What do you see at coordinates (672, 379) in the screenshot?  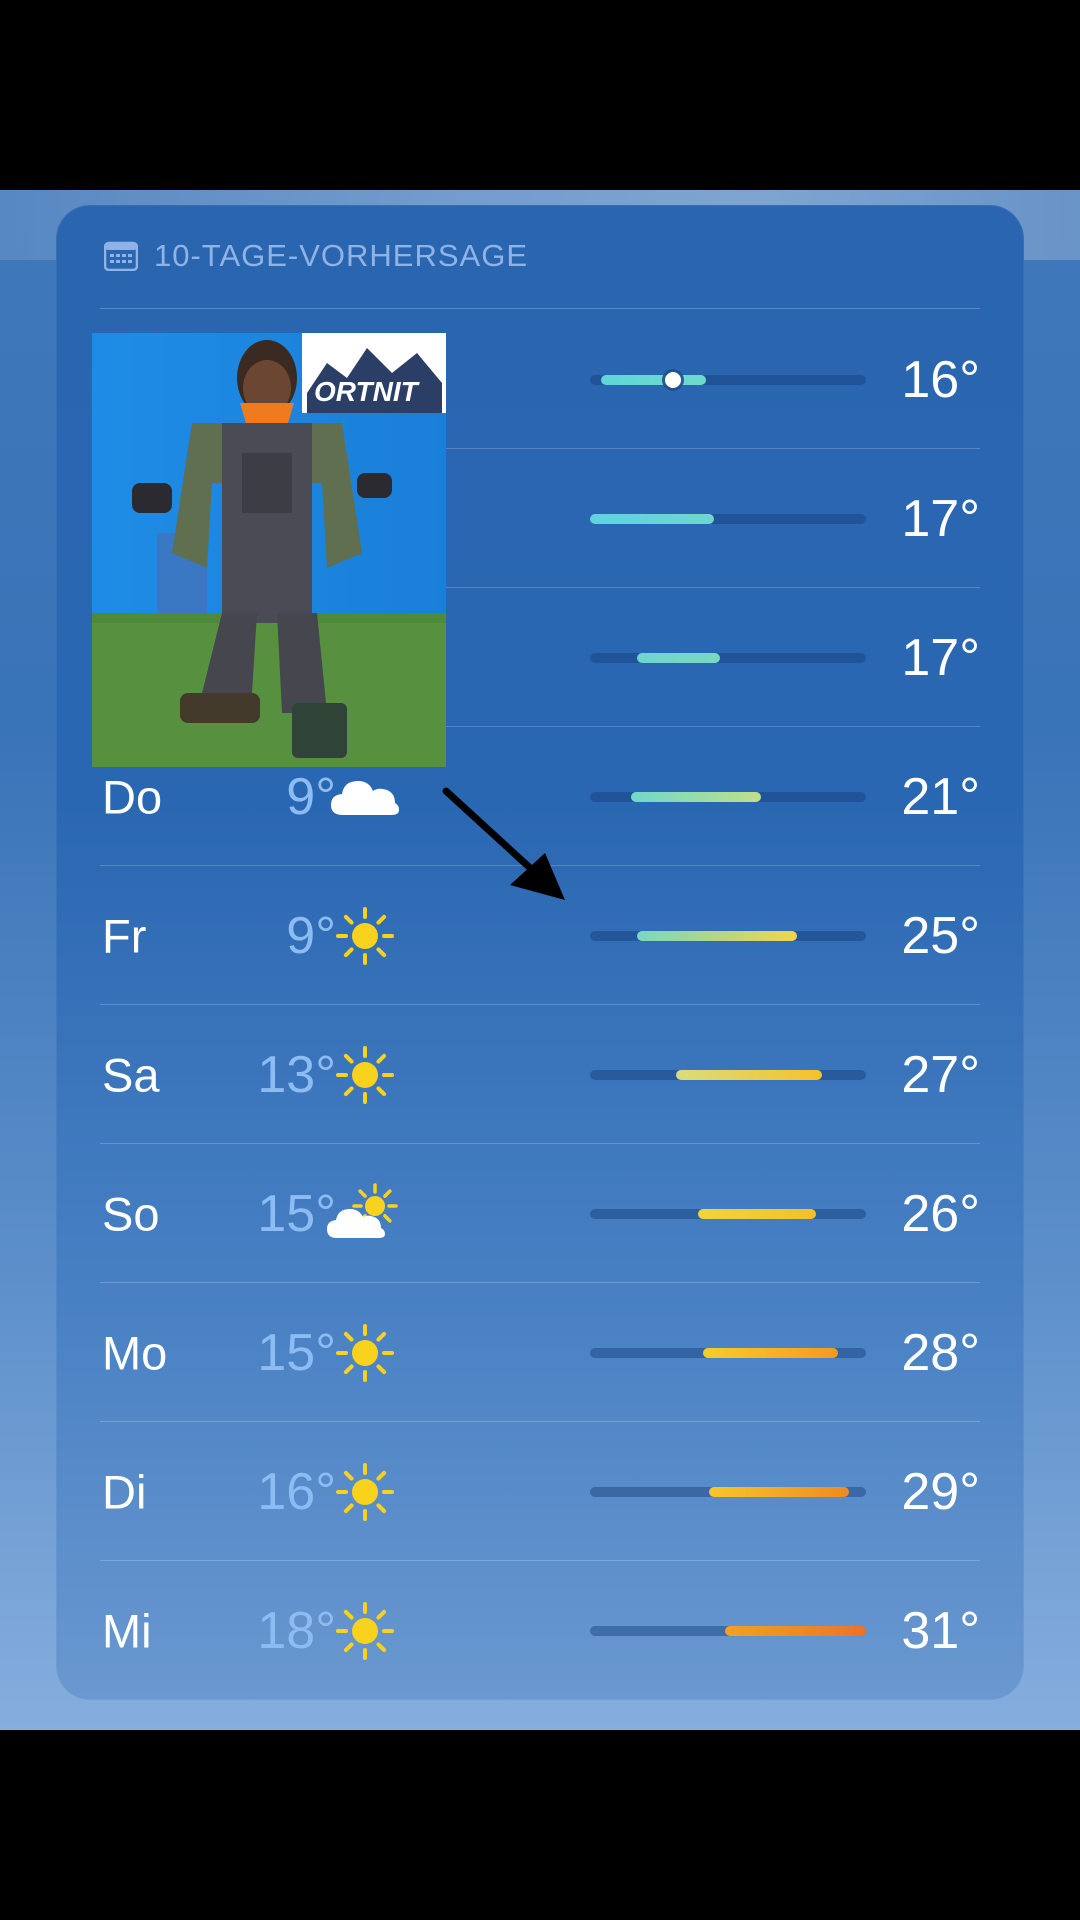 I see `current-temp-dot` at bounding box center [672, 379].